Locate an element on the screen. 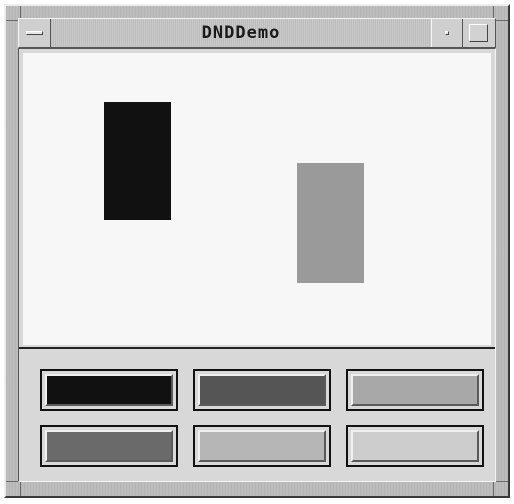  minimize-button is located at coordinates (447, 33).